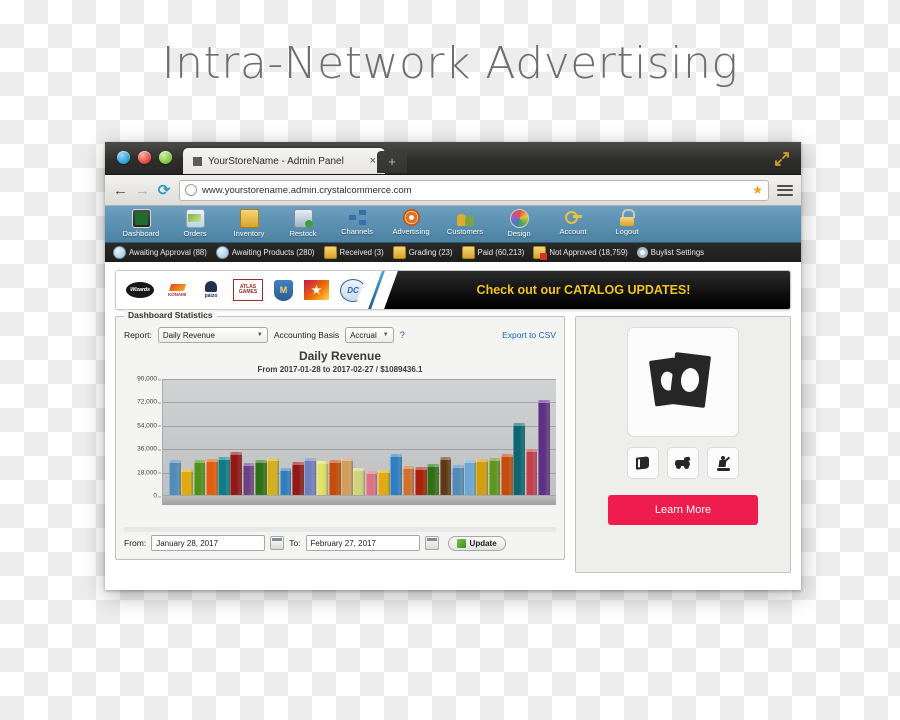 Image resolution: width=900 pixels, height=720 pixels. I want to click on nav-item-account: Account, so click(573, 222).